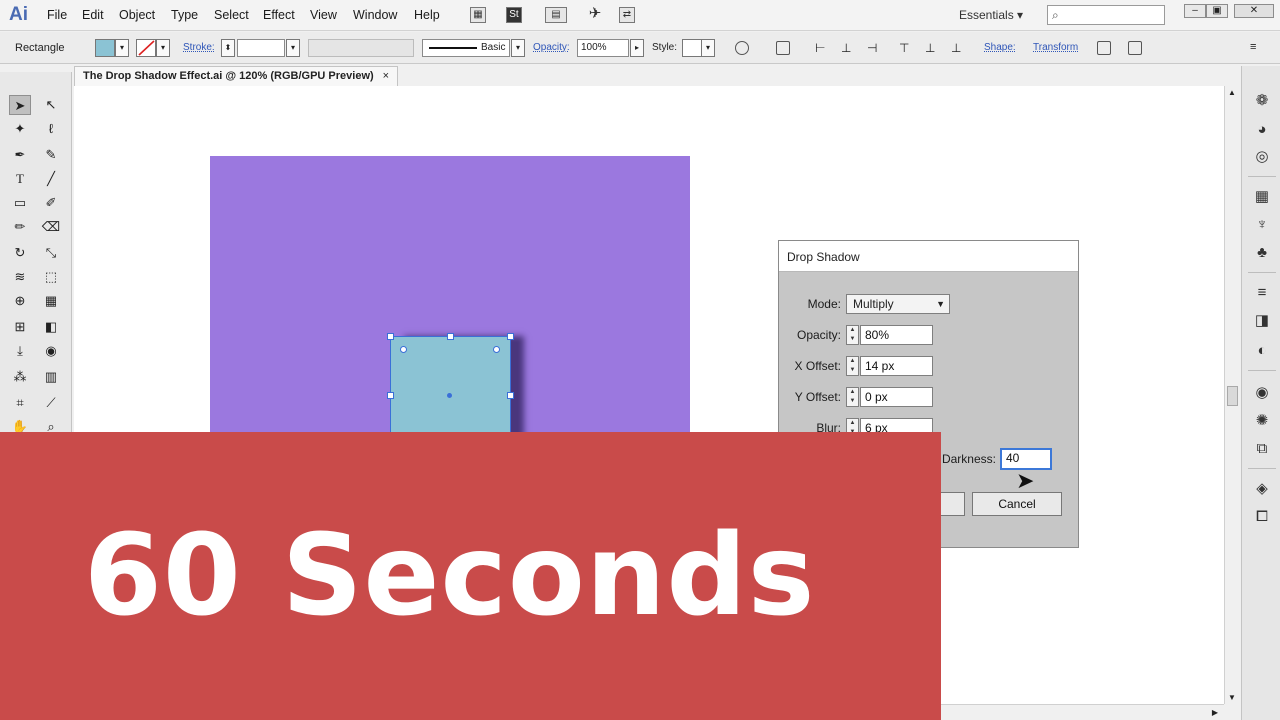 The image size is (1280, 720). I want to click on handle-top-right, so click(510, 336).